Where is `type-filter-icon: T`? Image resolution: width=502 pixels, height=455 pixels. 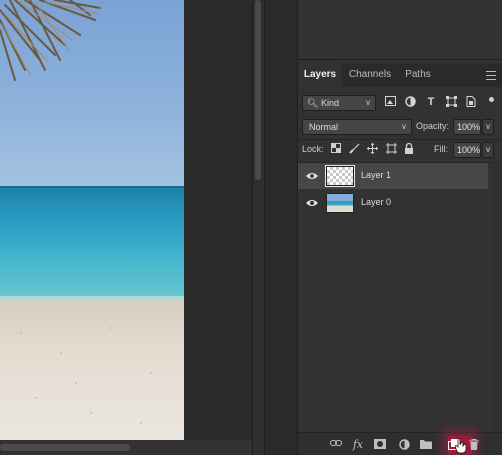
type-filter-icon: T is located at coordinates (431, 102).